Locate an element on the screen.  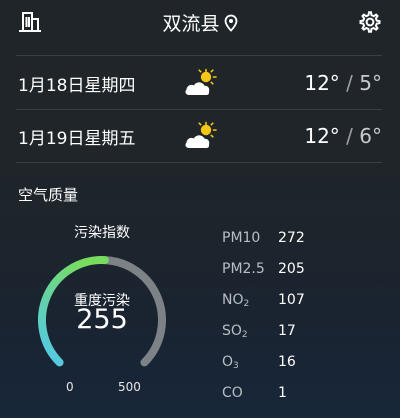
top-bar: 双流县 is located at coordinates (200, 22).